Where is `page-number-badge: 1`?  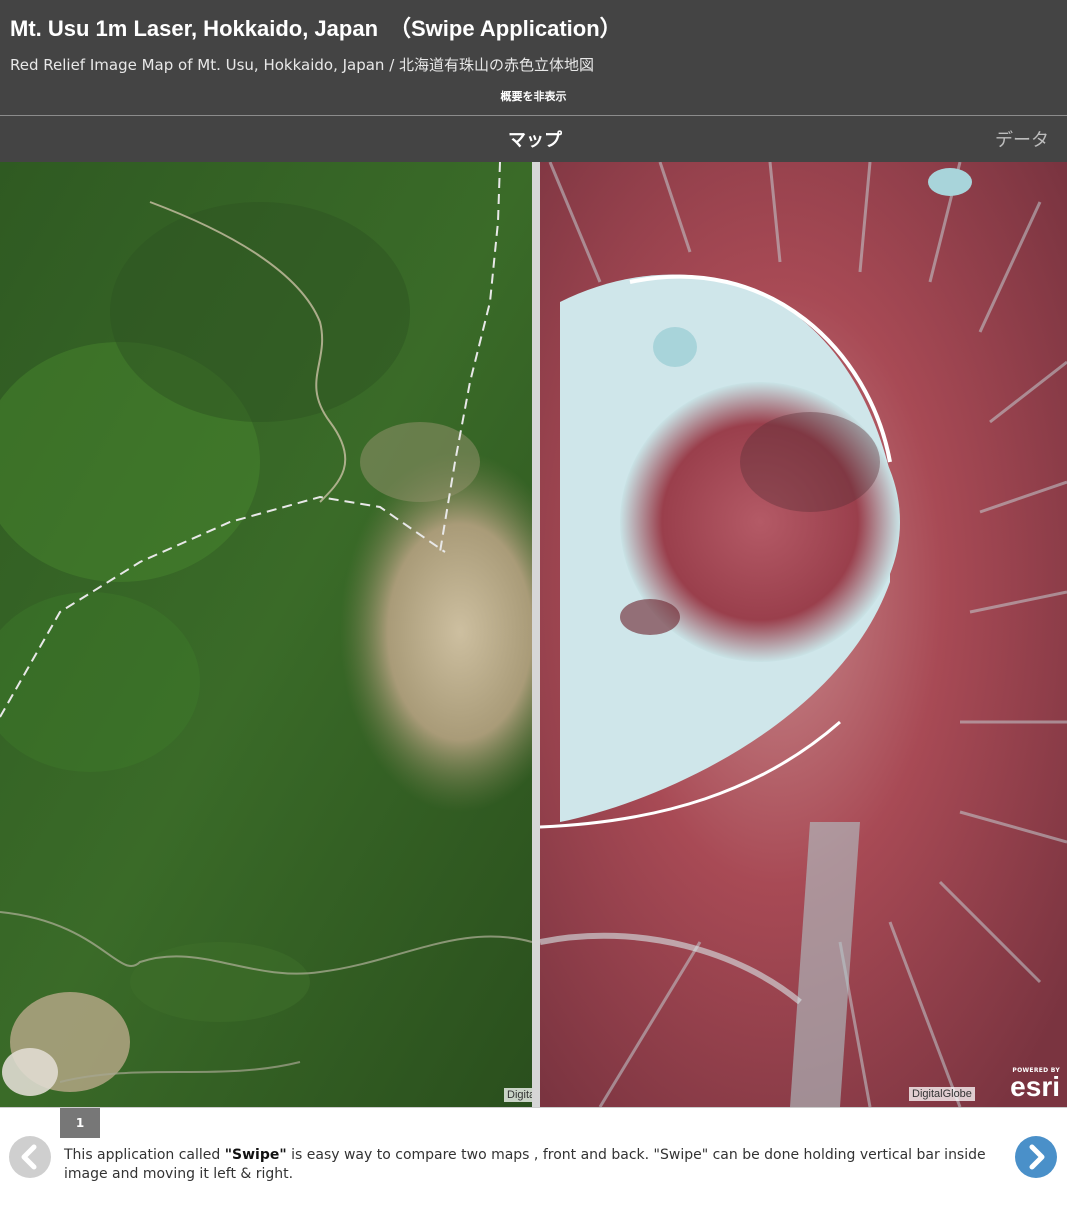 page-number-badge: 1 is located at coordinates (80, 1123).